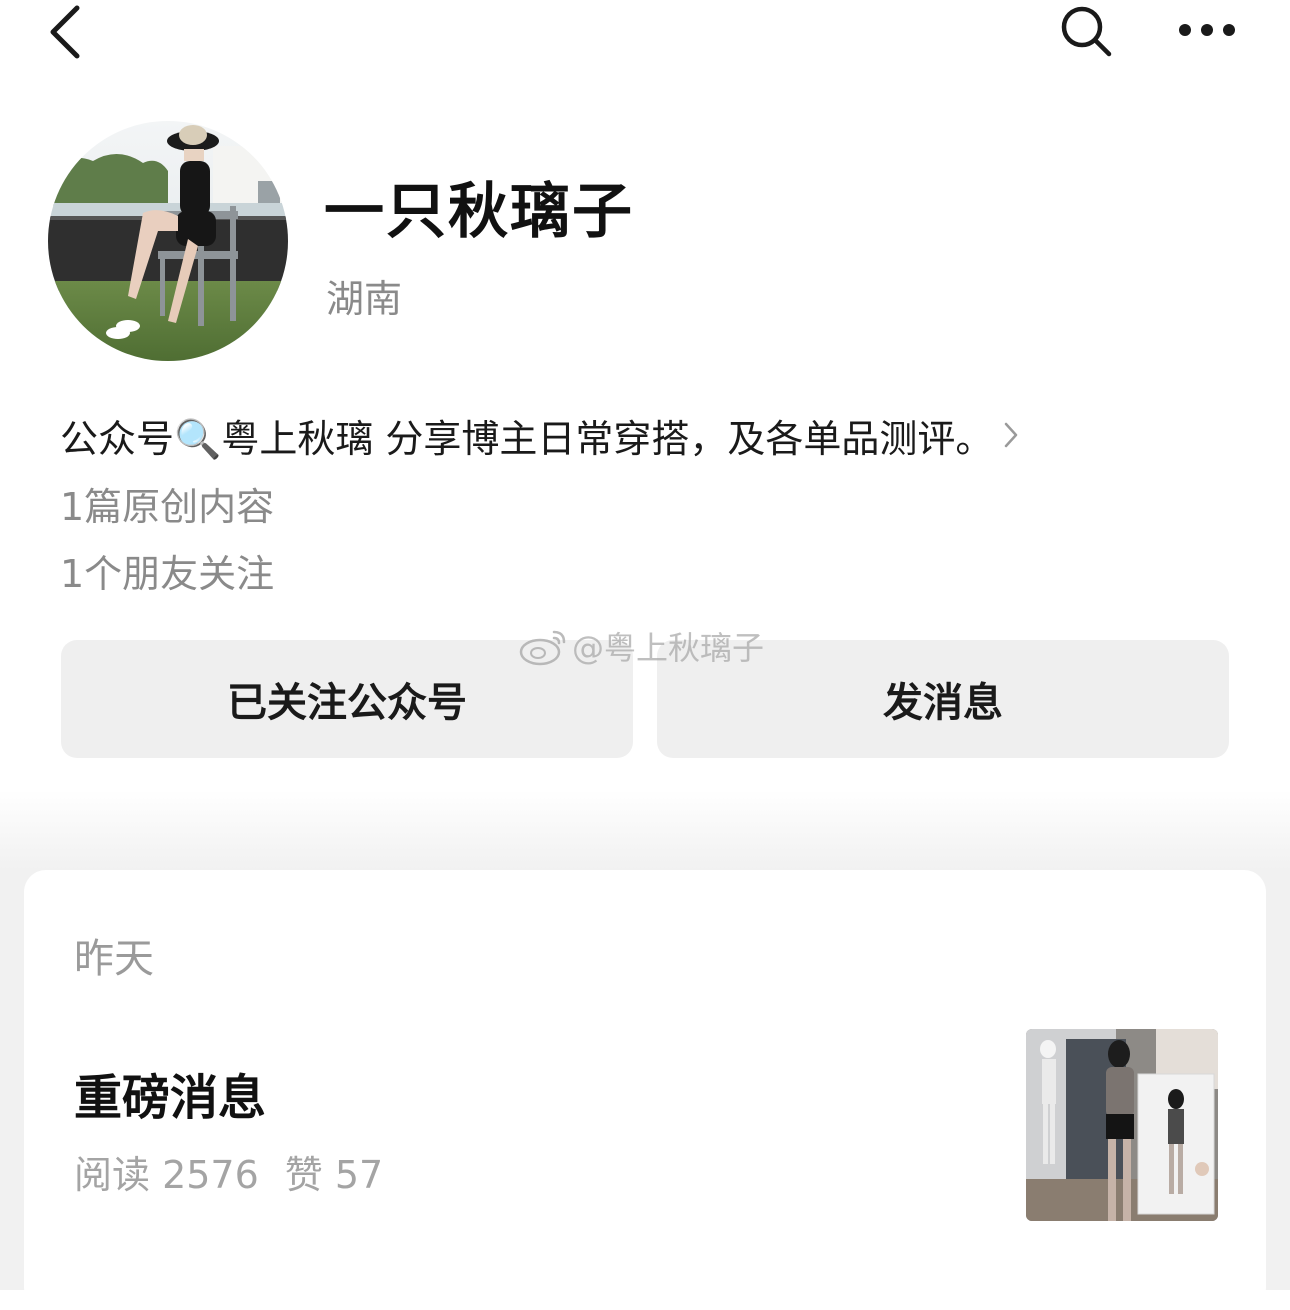 Image resolution: width=1290 pixels, height=1310 pixels. I want to click on account-region: 湖南, so click(364, 299).